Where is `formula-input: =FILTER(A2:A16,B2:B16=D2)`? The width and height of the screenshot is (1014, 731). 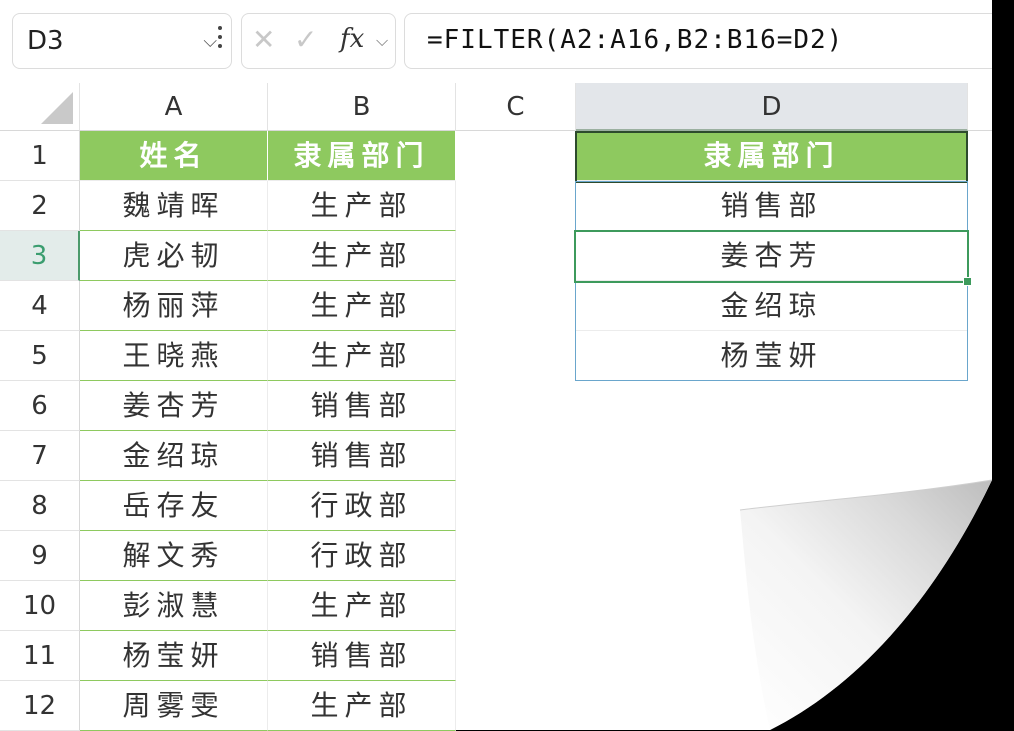 formula-input: =FILTER(A2:A16,B2:B16=D2) is located at coordinates (709, 41).